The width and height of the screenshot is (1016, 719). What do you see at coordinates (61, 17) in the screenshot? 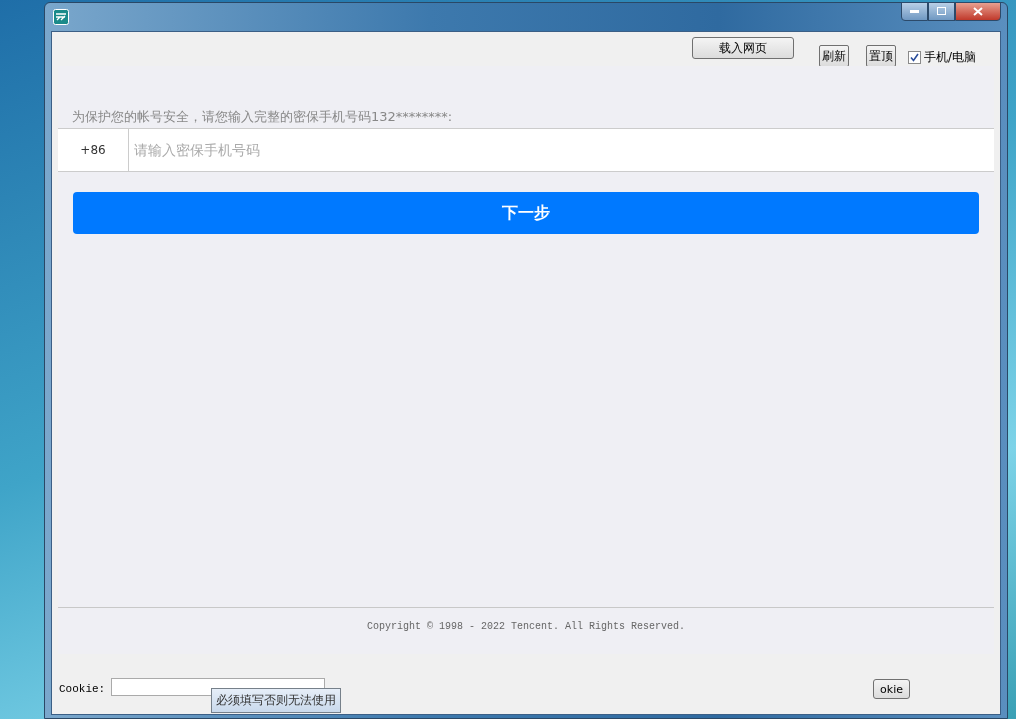
I see `app-icon` at bounding box center [61, 17].